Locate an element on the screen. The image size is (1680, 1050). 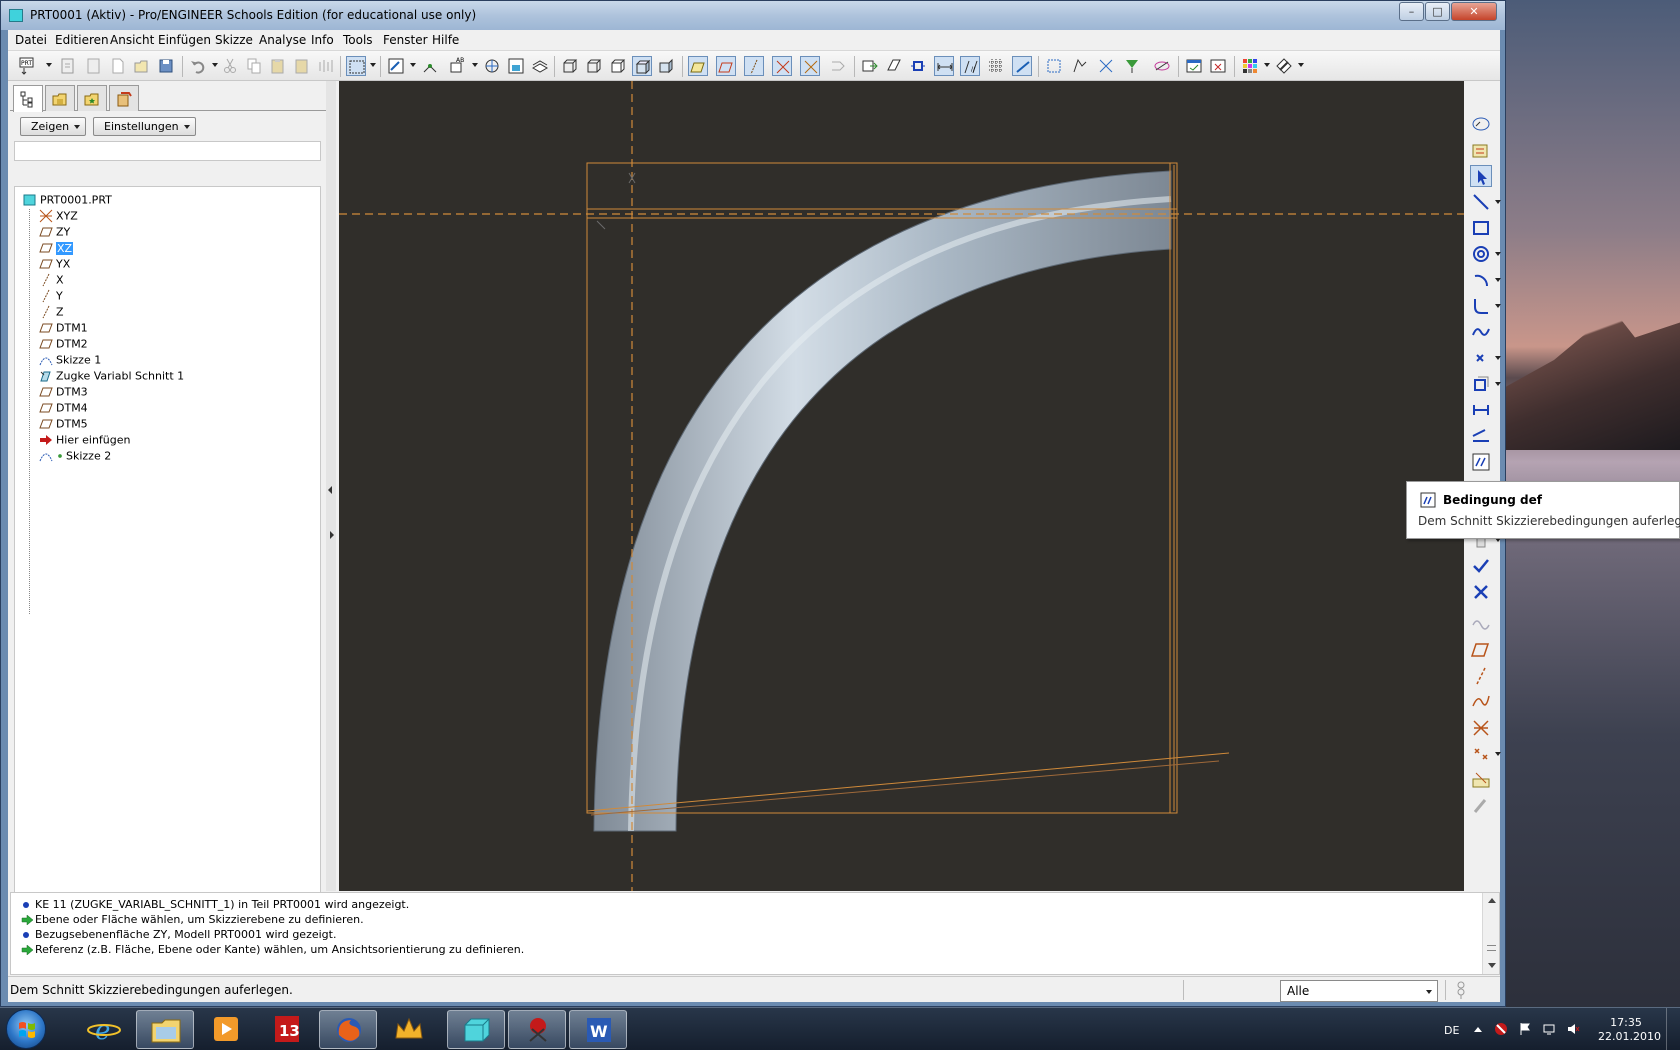
highlight-open-icon is located at coordinates (1080, 66).